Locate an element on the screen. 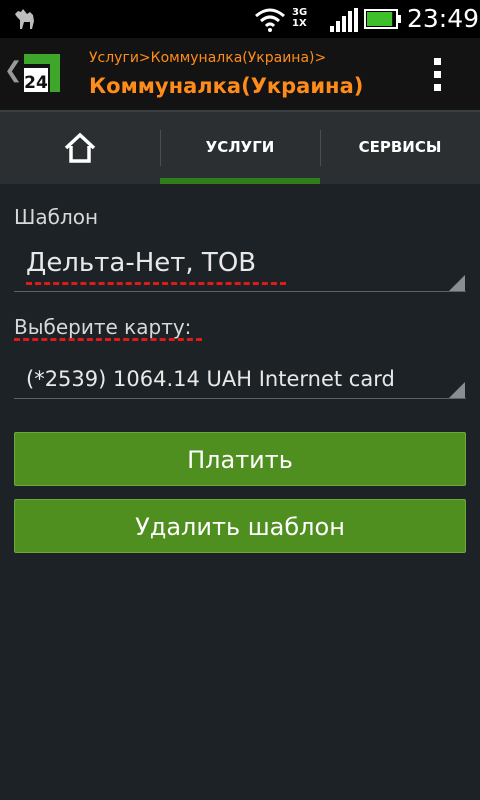 This screenshot has width=480, height=800. clock: 23:49 is located at coordinates (443, 18).